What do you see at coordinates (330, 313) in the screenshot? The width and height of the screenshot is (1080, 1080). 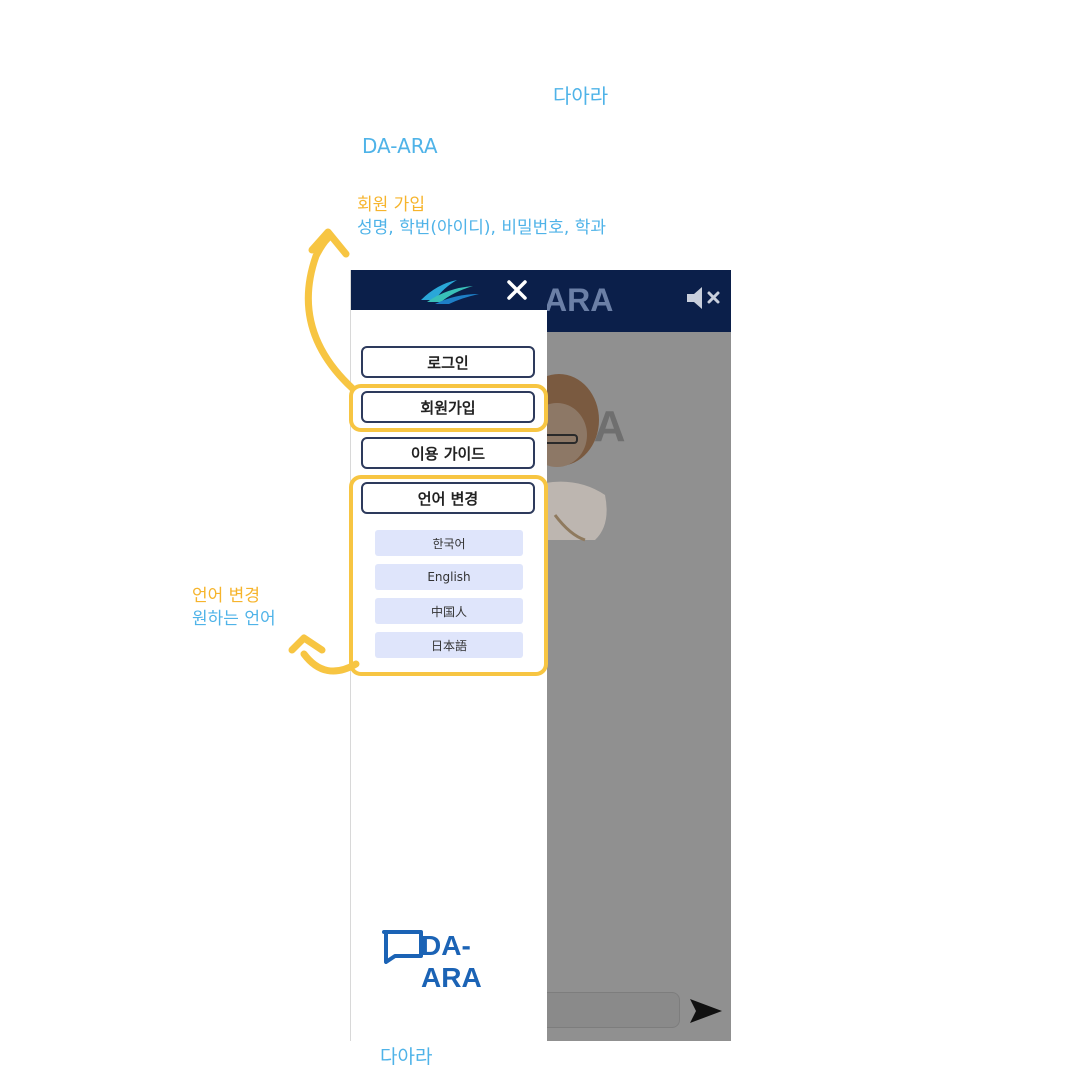 I see `signup-arrow` at bounding box center [330, 313].